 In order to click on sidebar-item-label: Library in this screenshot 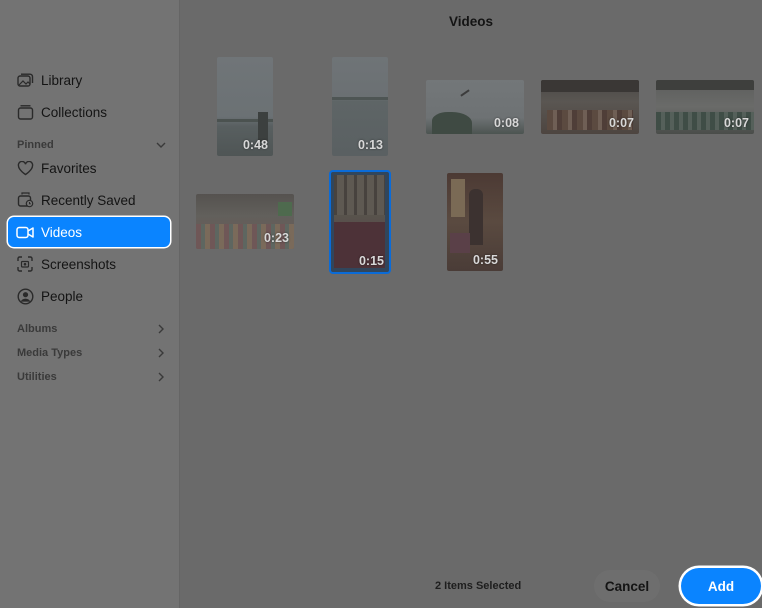, I will do `click(62, 80)`.